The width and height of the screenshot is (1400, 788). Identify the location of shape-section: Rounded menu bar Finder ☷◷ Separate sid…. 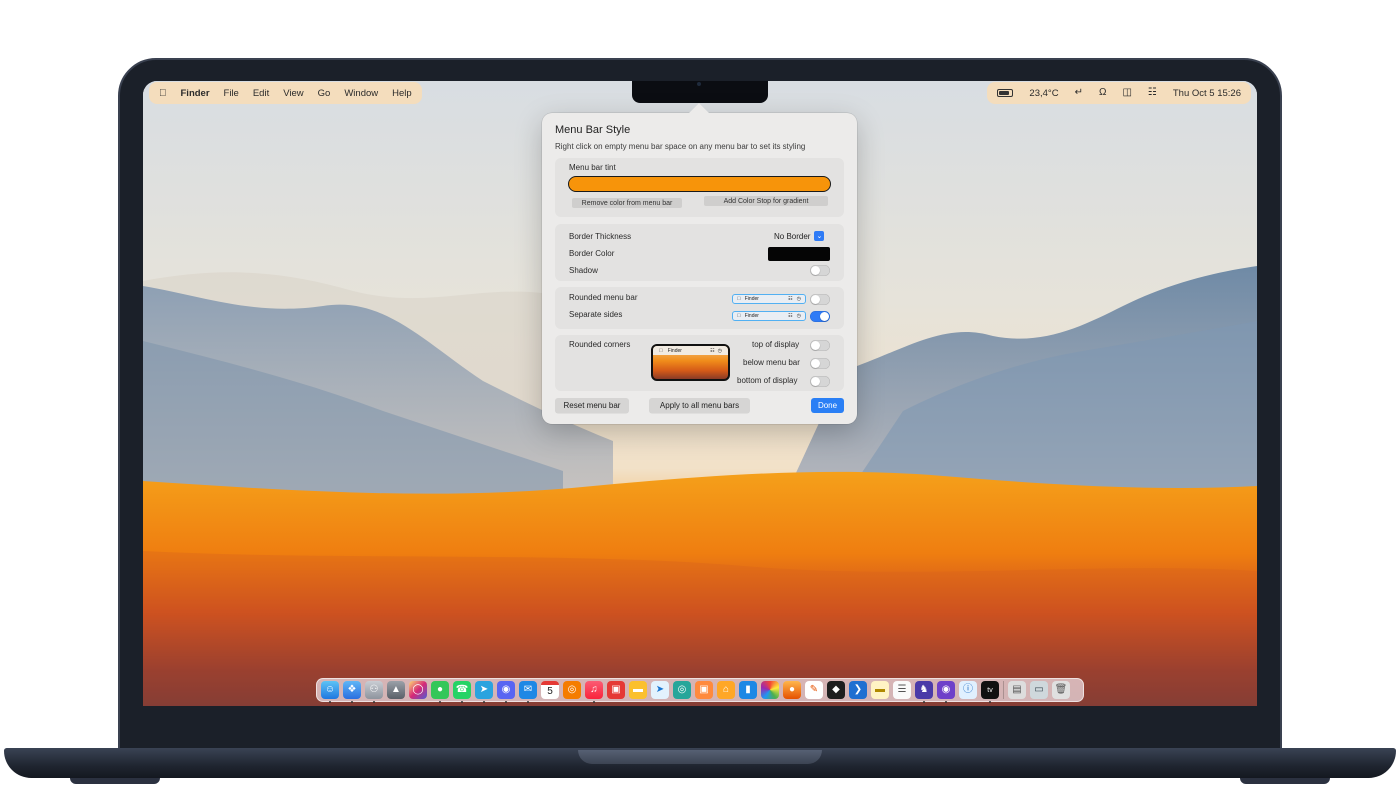
(699, 308).